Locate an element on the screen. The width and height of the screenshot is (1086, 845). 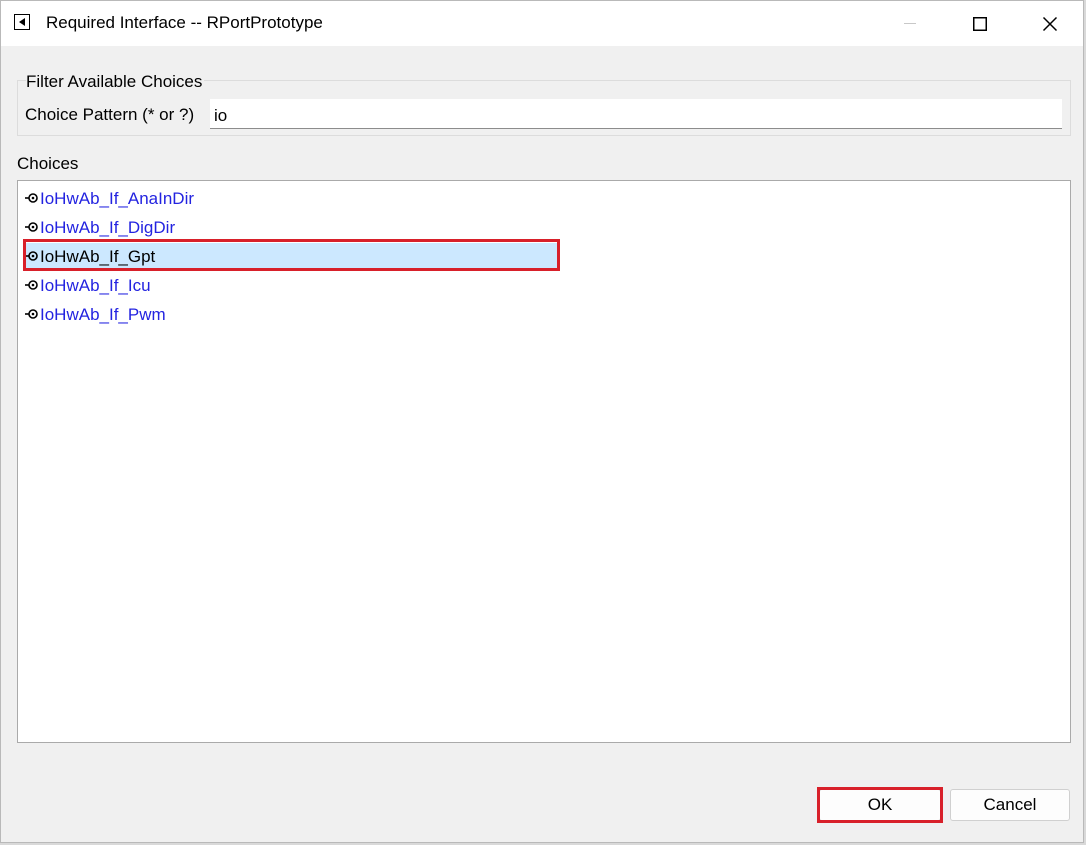
list-item: IoHwAb_If_AnaInDir is located at coordinates (291, 199).